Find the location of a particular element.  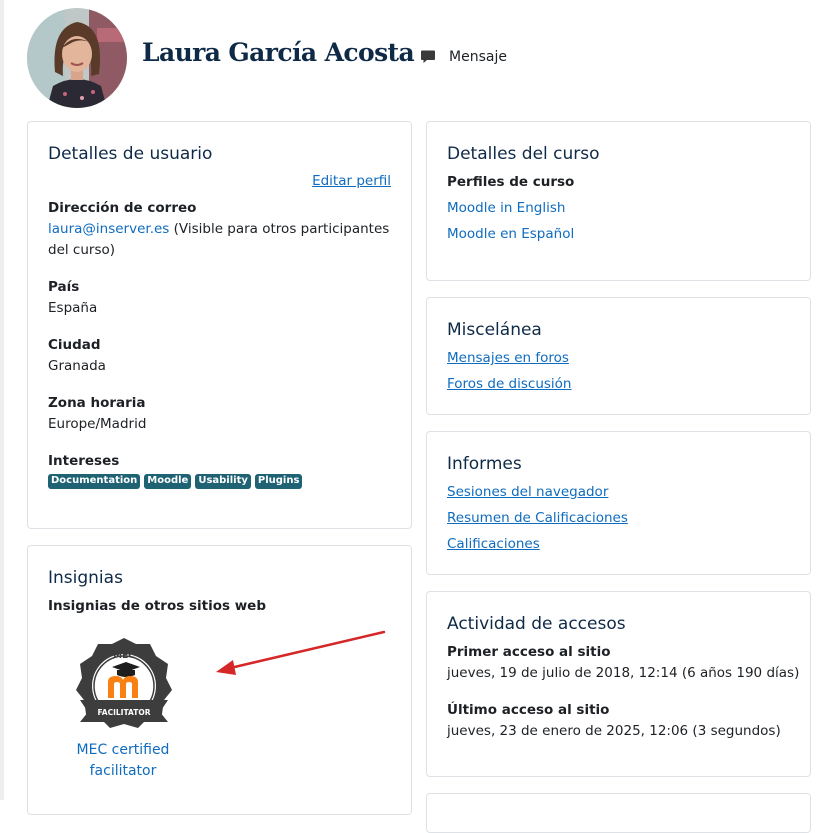

card-title: Actividad de accesos is located at coordinates (536, 624).